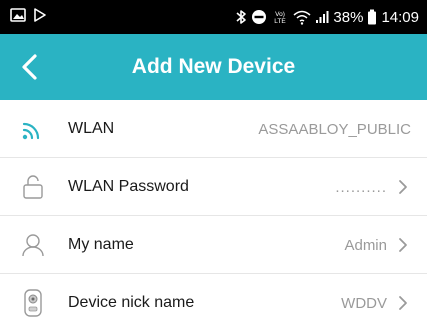 This screenshot has height=334, width=427. I want to click on wifi-icon, so click(33, 129).